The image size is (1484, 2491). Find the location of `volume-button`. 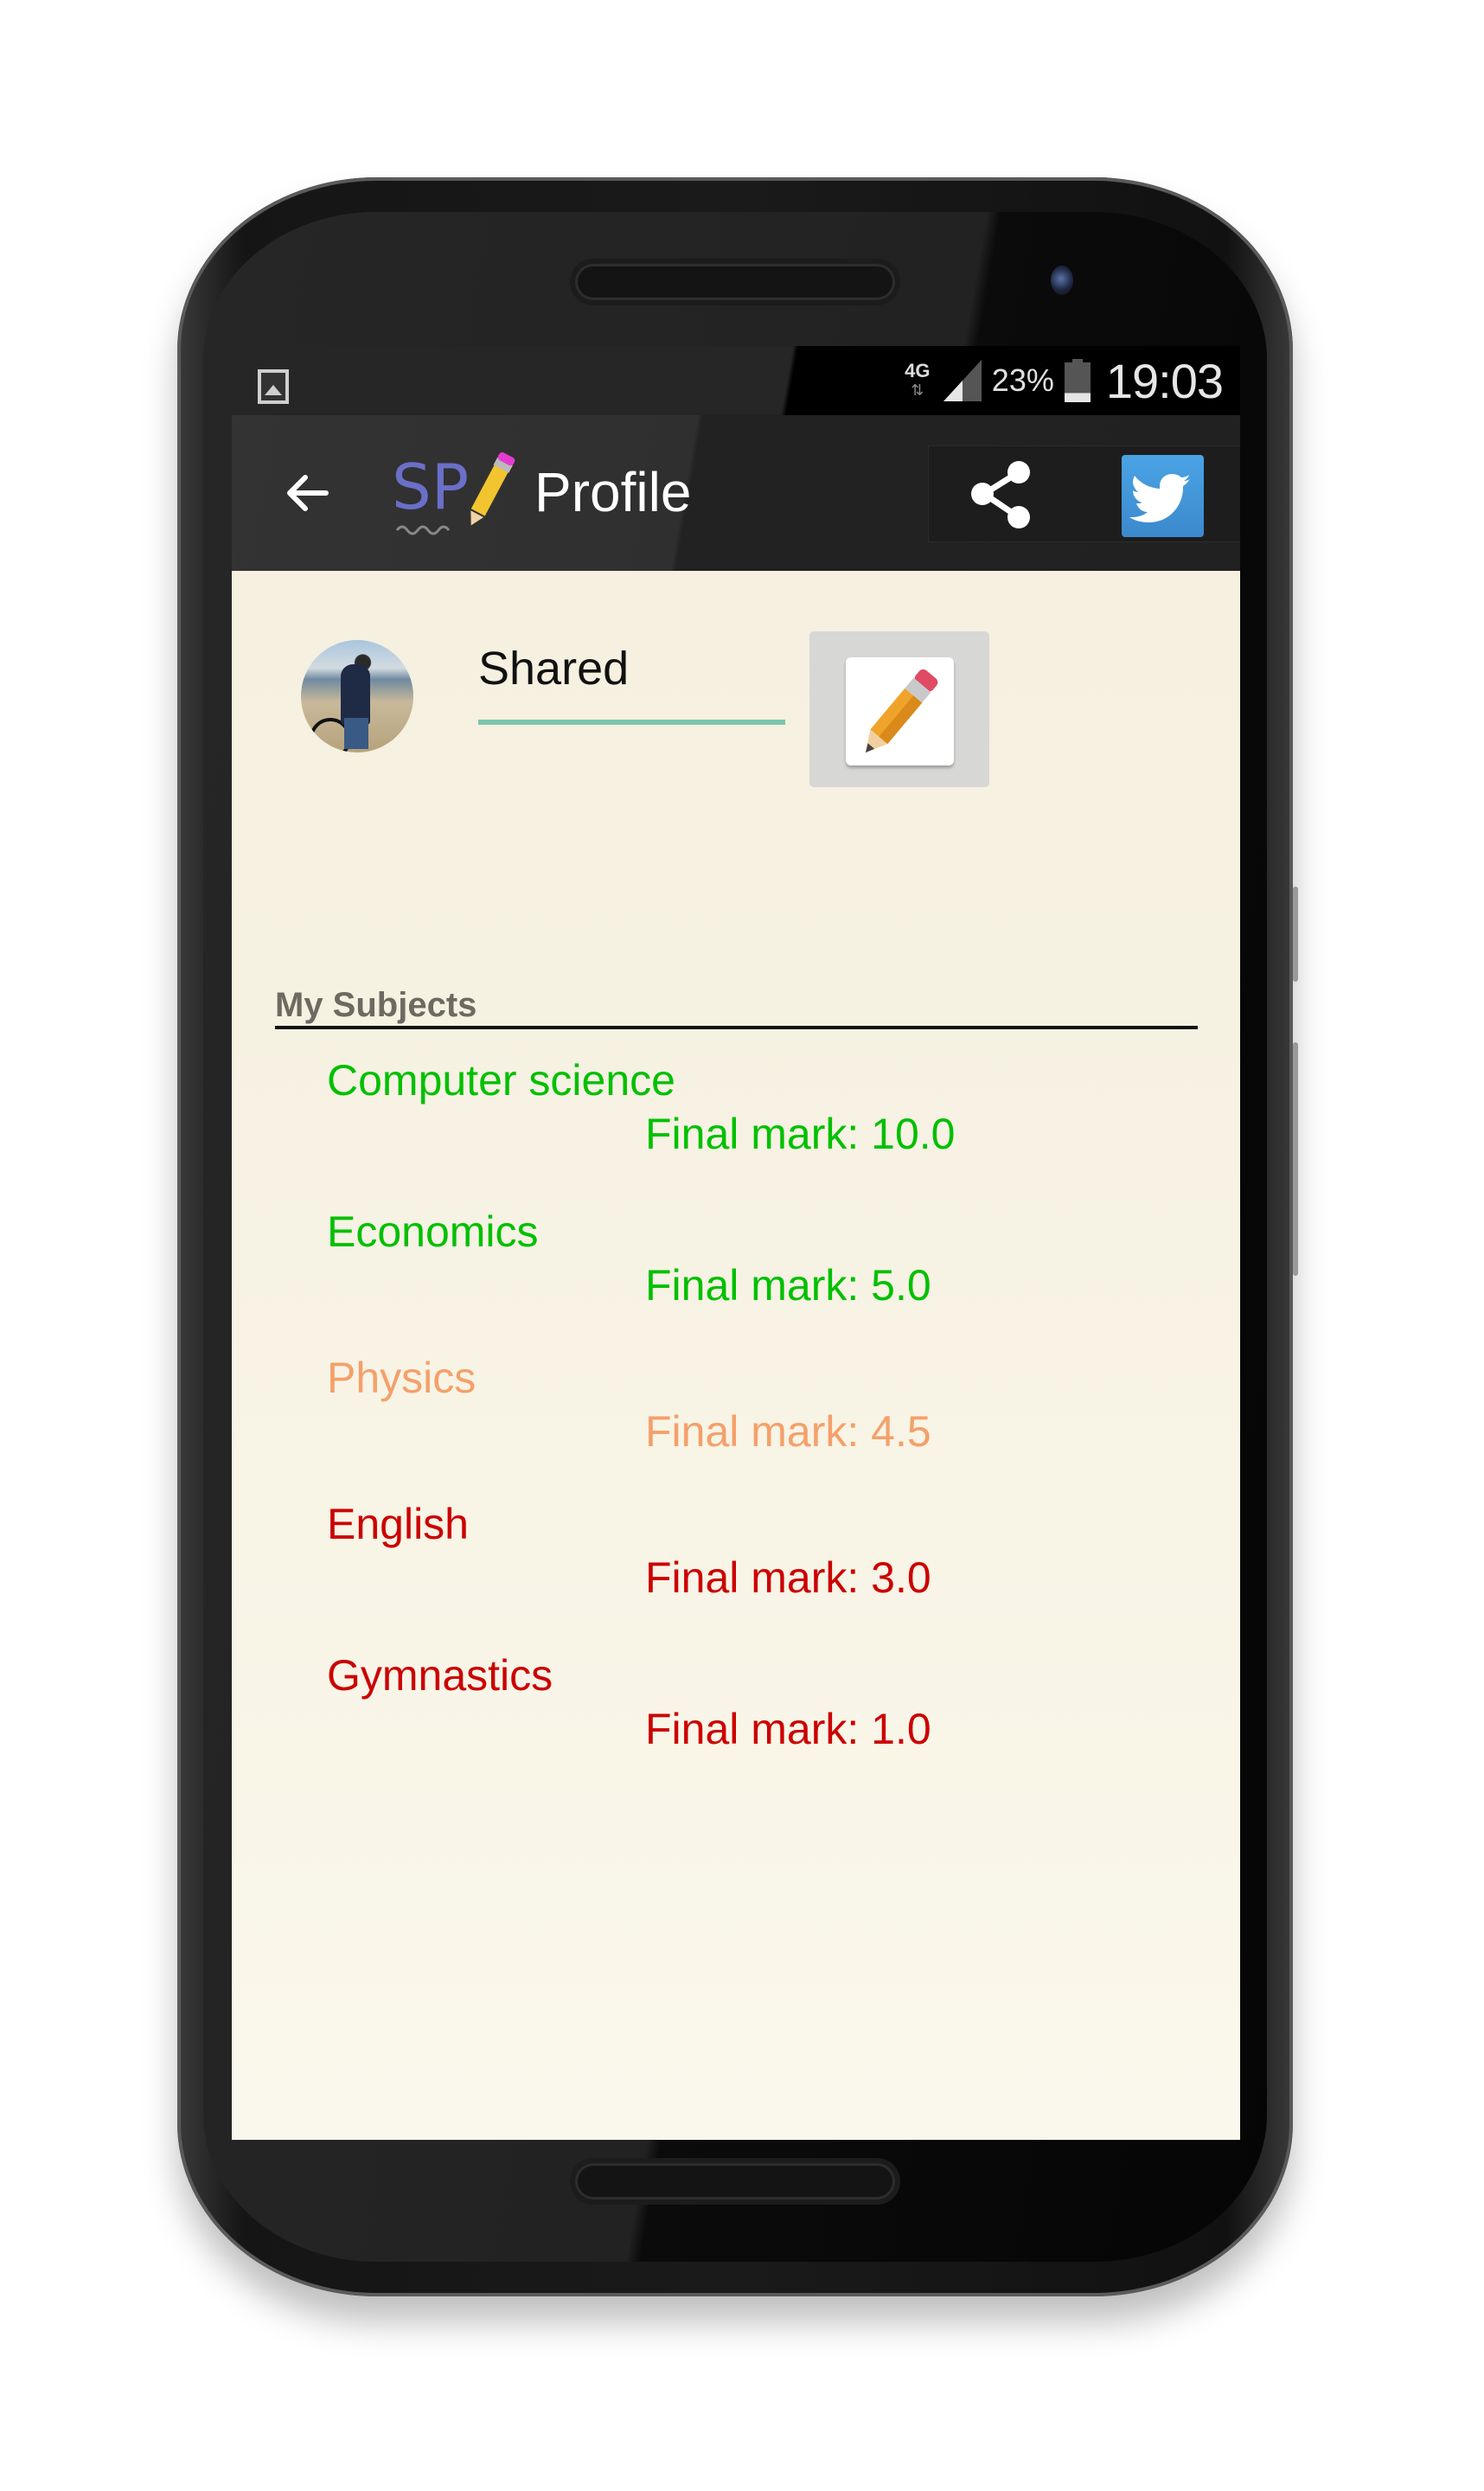

volume-button is located at coordinates (1296, 935).